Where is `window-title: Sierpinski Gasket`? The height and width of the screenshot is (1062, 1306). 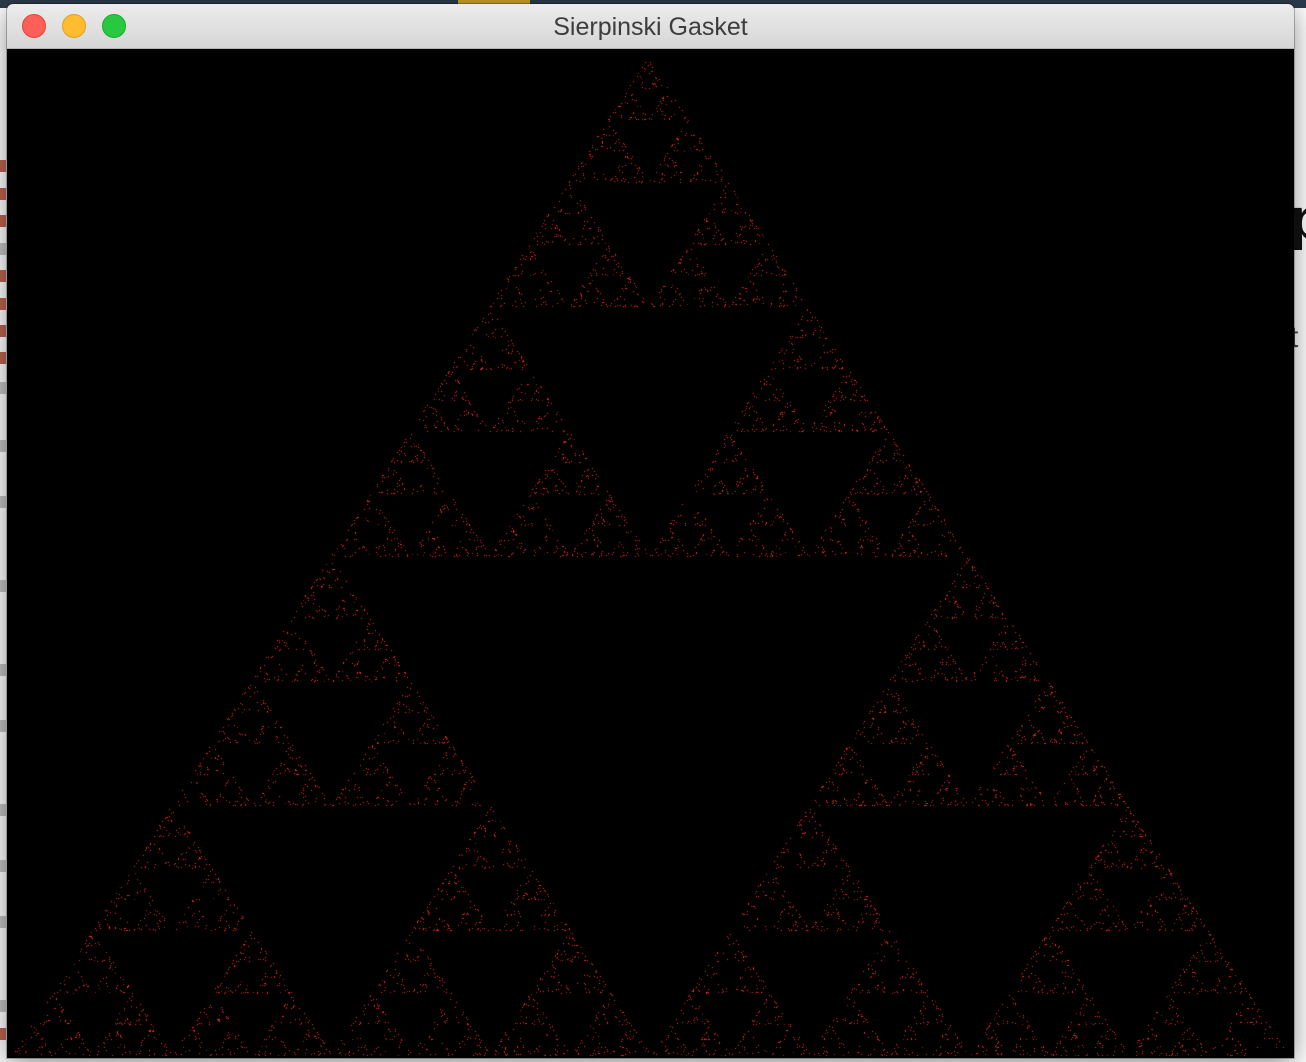 window-title: Sierpinski Gasket is located at coordinates (650, 27).